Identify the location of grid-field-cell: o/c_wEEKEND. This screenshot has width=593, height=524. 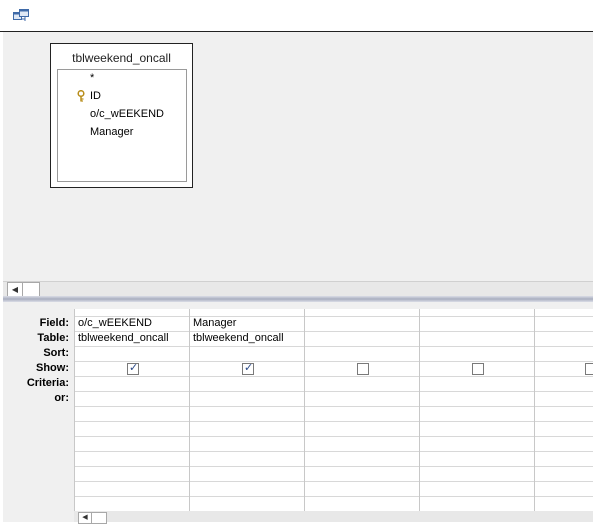
(115, 323).